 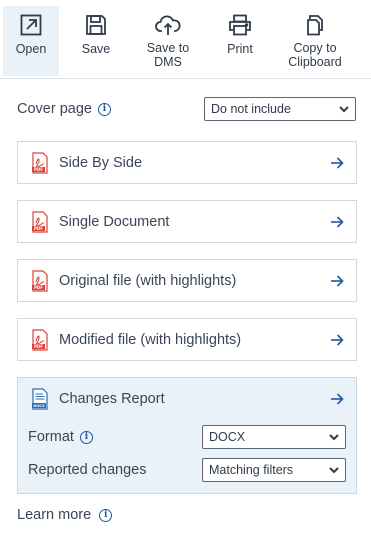 What do you see at coordinates (150, 339) in the screenshot?
I see `card-label: Modified file (with highlights)` at bounding box center [150, 339].